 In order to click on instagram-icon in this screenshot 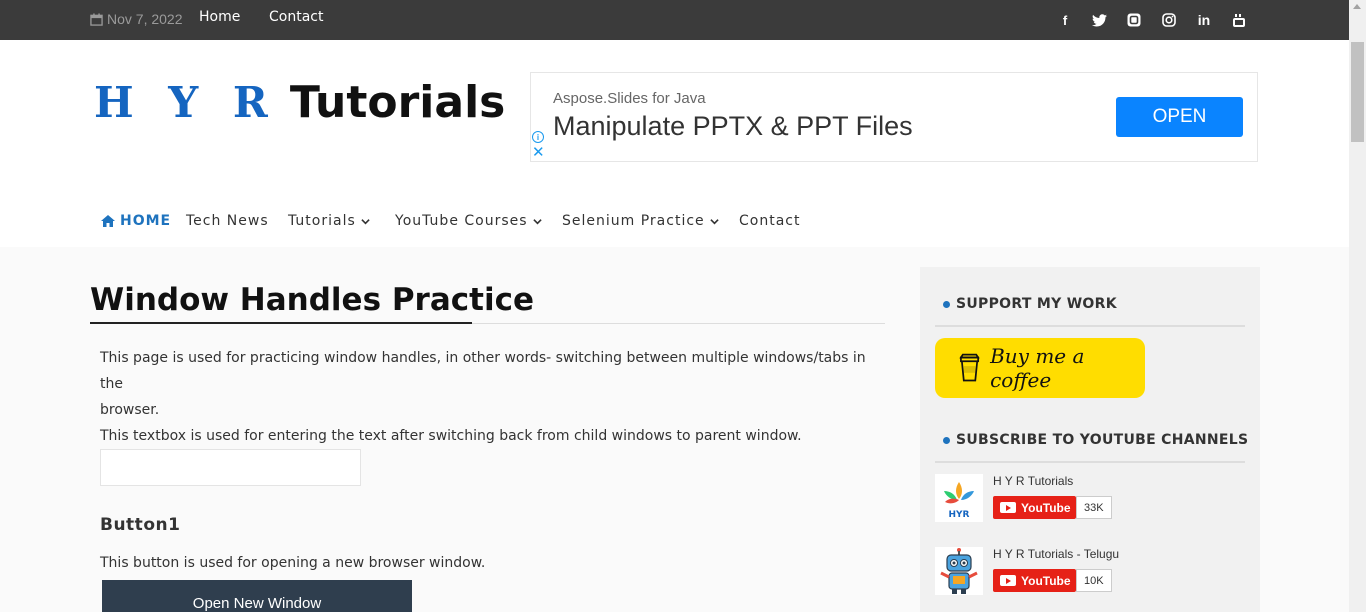, I will do `click(1169, 20)`.